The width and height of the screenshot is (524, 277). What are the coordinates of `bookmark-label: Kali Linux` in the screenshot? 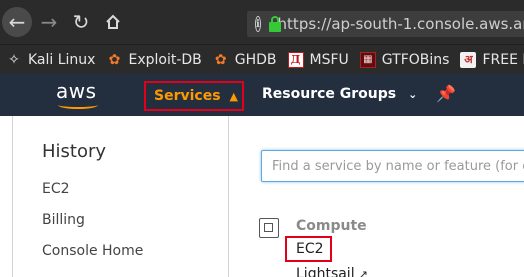 It's located at (62, 59).